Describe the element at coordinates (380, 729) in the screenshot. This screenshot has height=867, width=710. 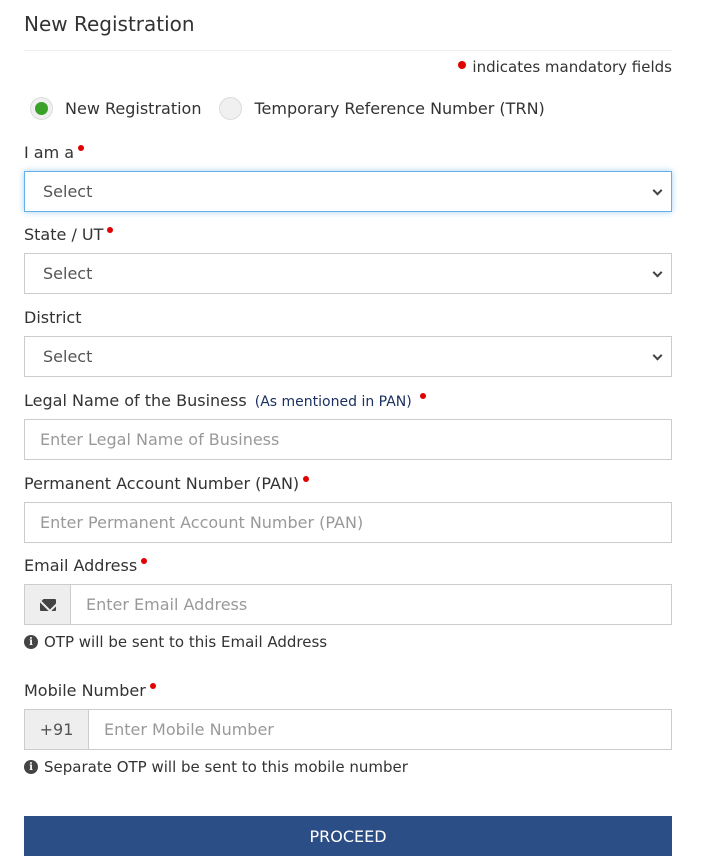
I see `mobile-input` at that location.